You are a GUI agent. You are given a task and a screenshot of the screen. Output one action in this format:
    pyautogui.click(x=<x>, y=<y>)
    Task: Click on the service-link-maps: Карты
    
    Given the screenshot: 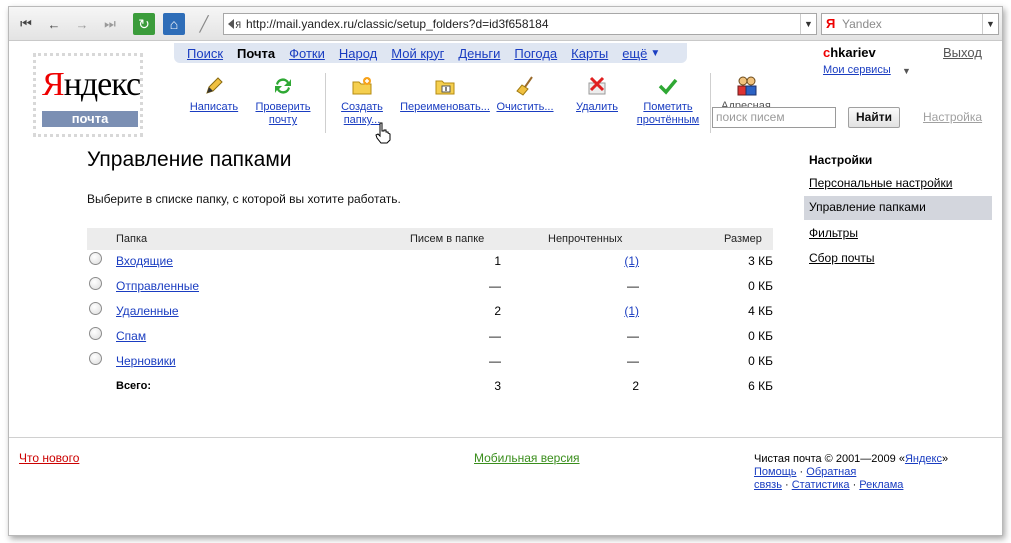 What is the action you would take?
    pyautogui.click(x=589, y=53)
    